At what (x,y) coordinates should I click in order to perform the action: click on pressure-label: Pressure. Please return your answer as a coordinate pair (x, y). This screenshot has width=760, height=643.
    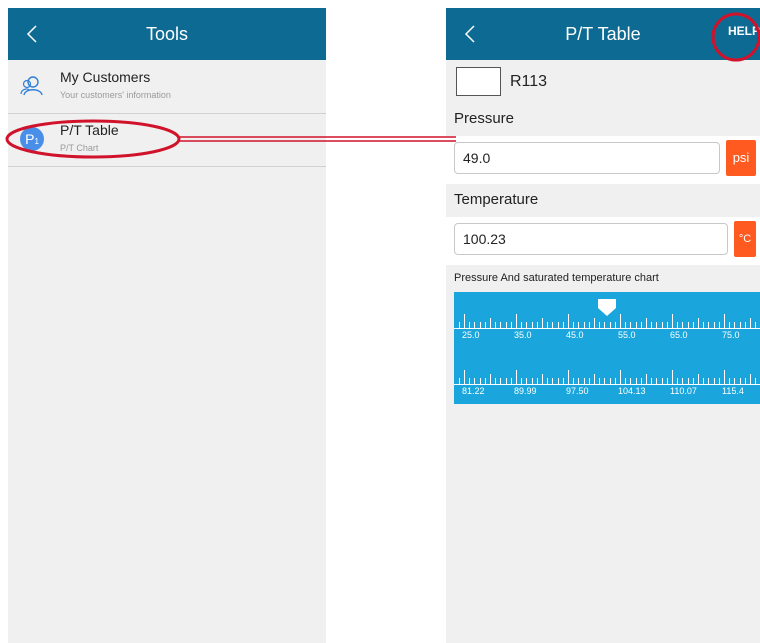
    Looking at the image, I should click on (484, 118).